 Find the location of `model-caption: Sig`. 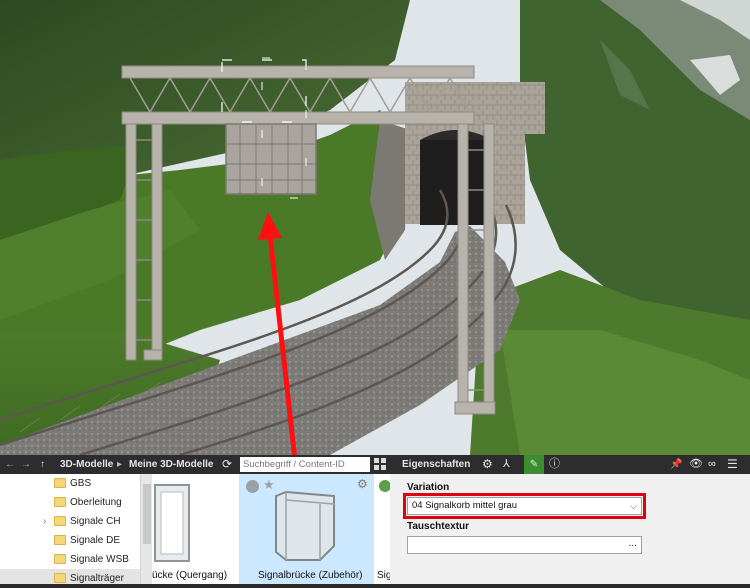

model-caption: Sig is located at coordinates (383, 575).